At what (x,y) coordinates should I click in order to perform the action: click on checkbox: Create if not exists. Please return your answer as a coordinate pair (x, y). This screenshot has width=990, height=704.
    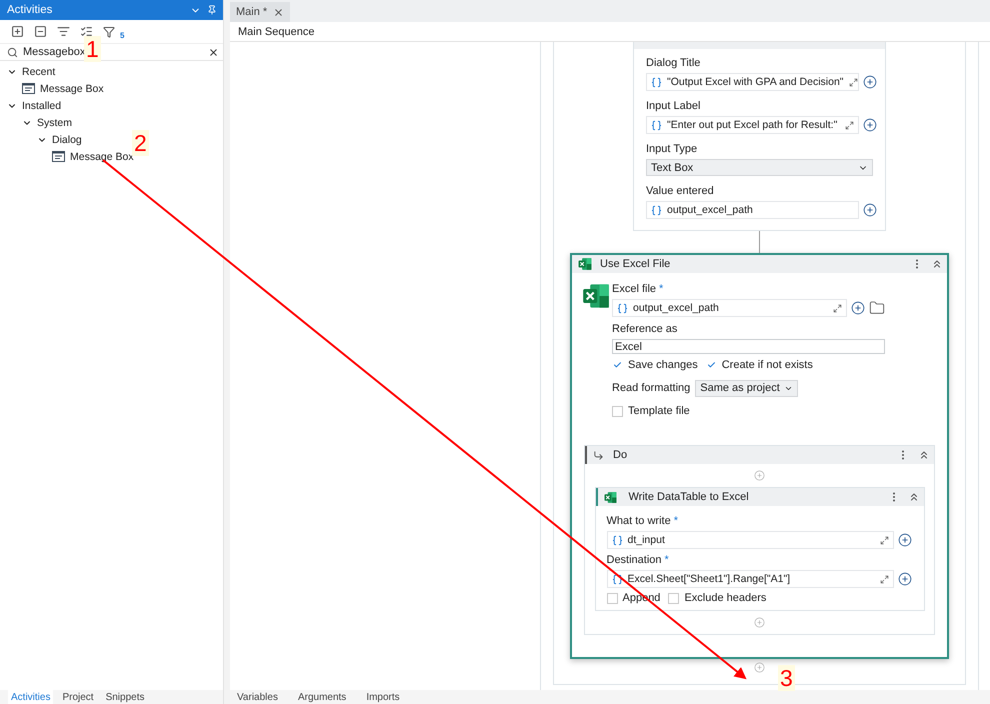
    Looking at the image, I should click on (759, 365).